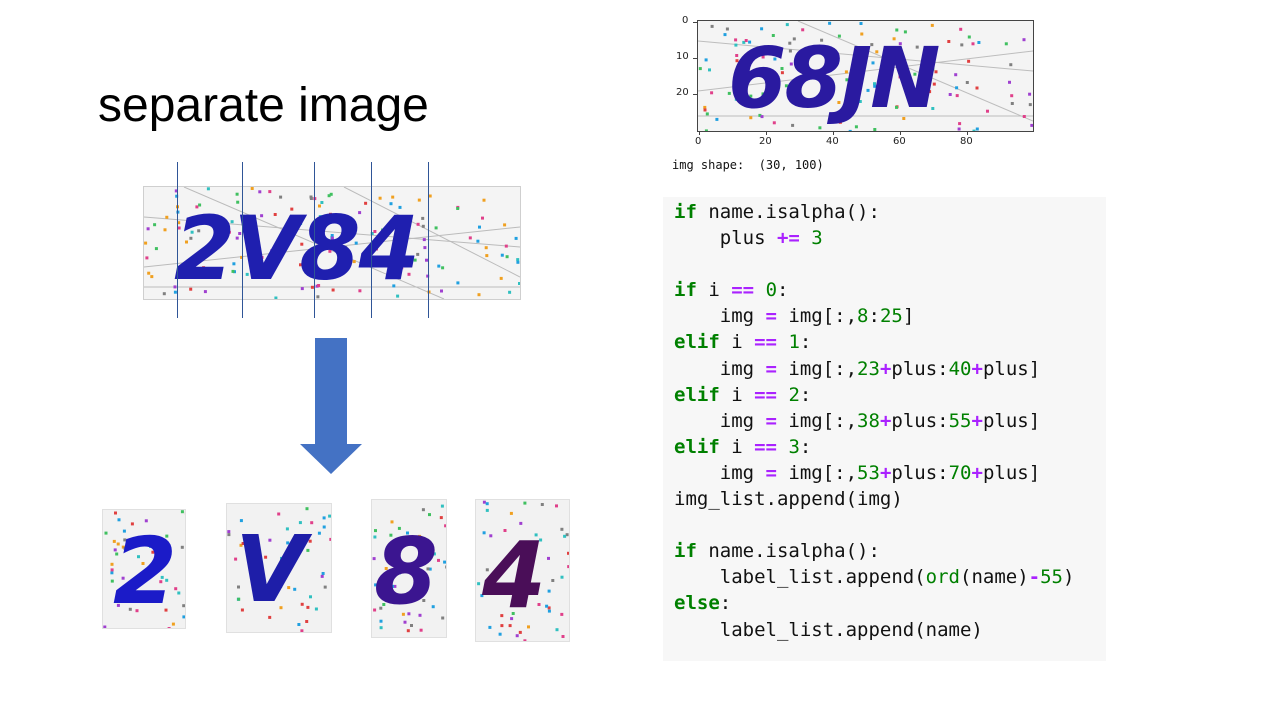 The image size is (1280, 720). Describe the element at coordinates (765, 141) in the screenshot. I see `x-tick-label: 20` at that location.